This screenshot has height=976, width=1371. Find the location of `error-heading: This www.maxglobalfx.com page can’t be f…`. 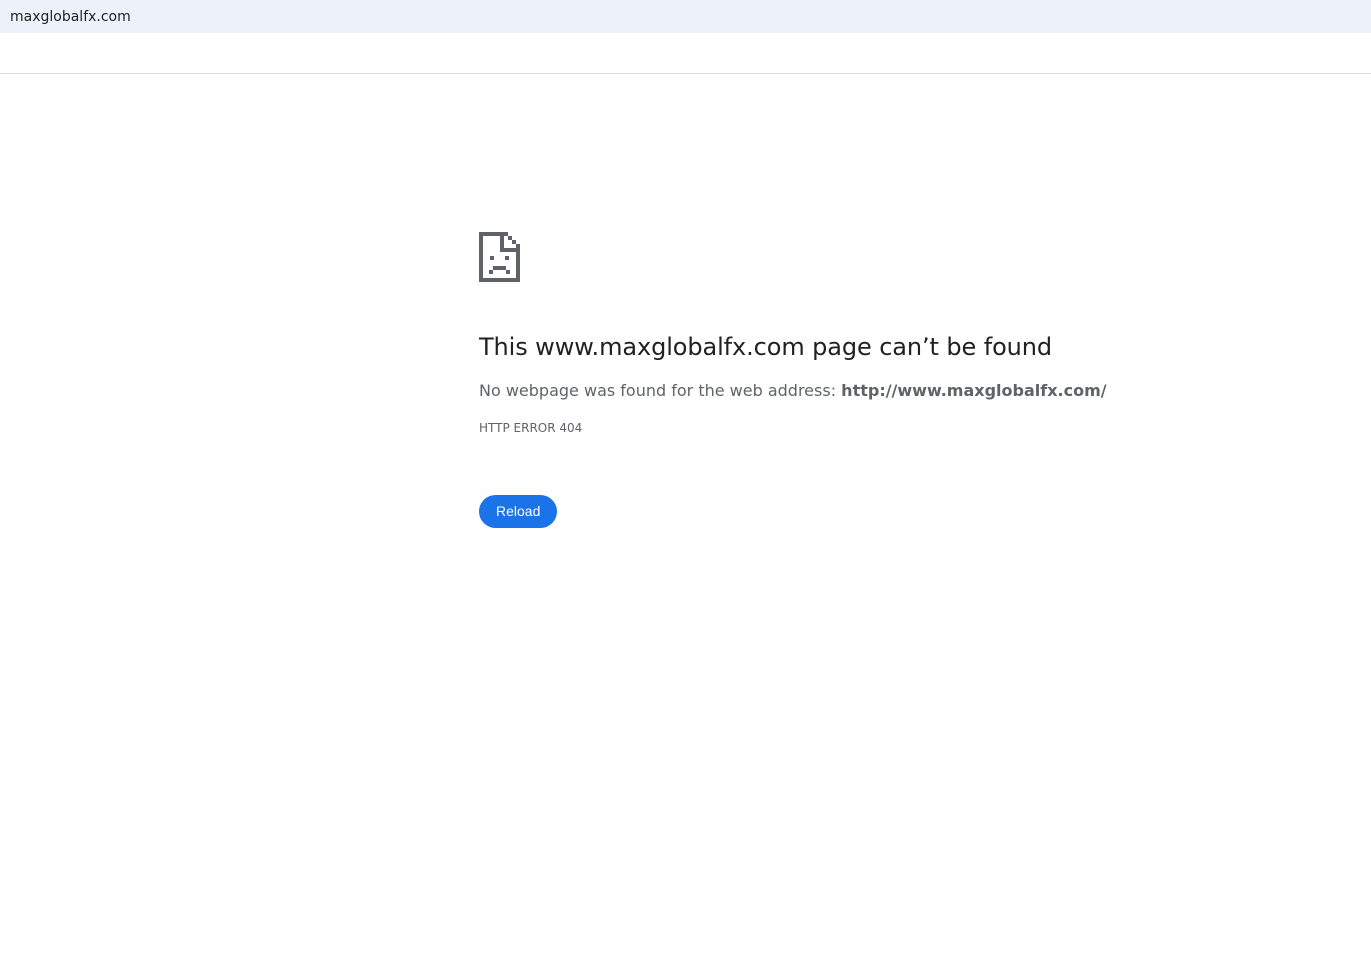

error-heading: This www.maxglobalfx.com page can’t be f… is located at coordinates (766, 347).